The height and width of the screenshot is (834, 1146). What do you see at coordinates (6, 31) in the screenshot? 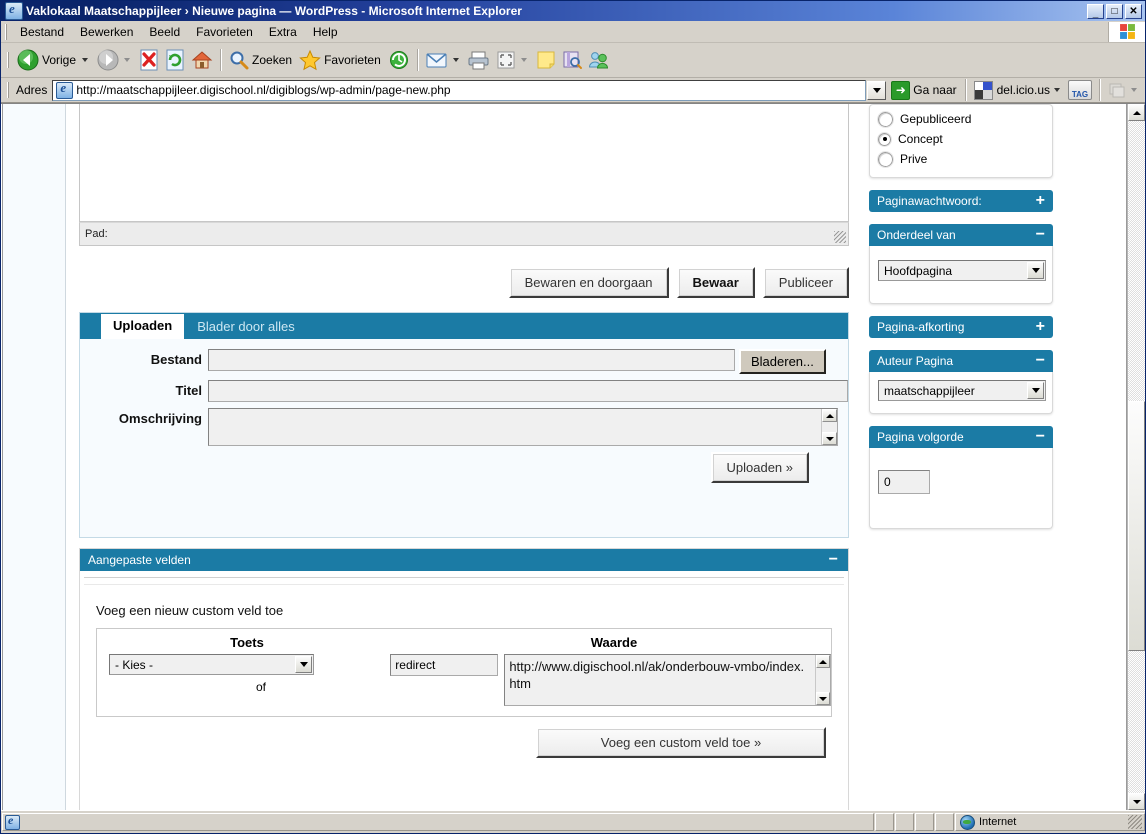
I see `menu-gripper` at bounding box center [6, 31].